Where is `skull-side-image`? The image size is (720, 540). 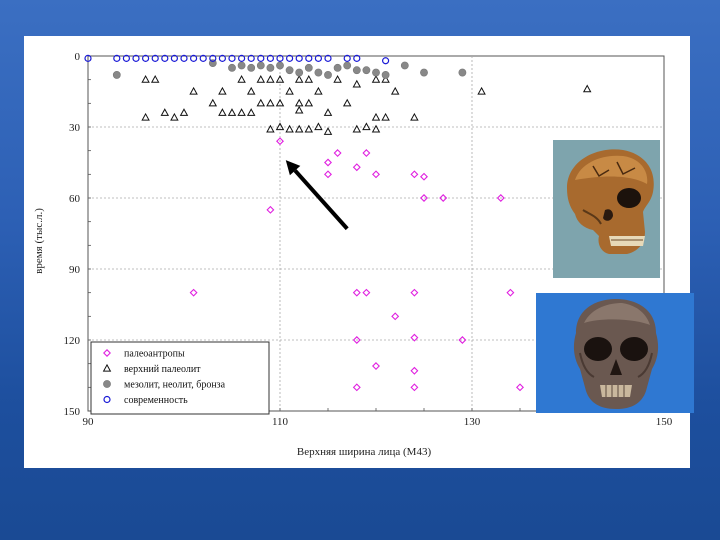 skull-side-image is located at coordinates (606, 209).